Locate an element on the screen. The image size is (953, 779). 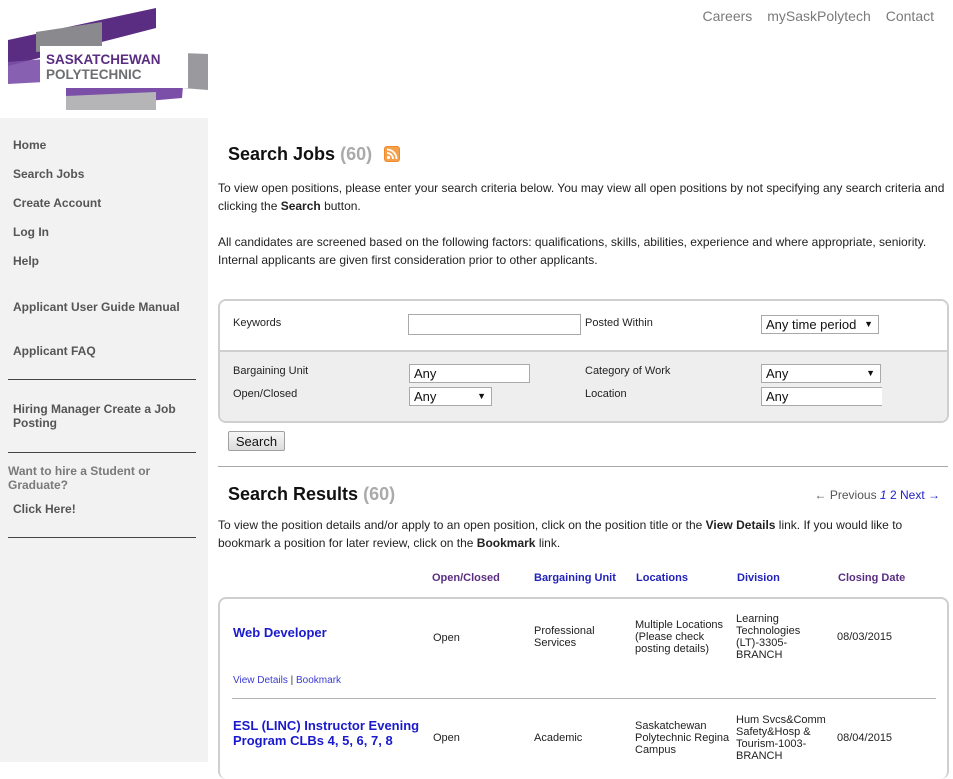
row-divider is located at coordinates (584, 698).